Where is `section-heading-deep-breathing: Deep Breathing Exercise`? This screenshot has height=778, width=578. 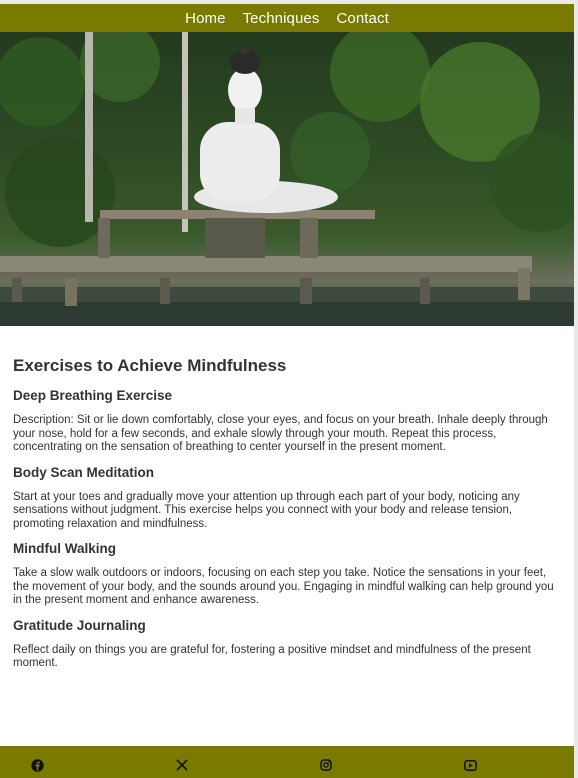
section-heading-deep-breathing: Deep Breathing Exercise is located at coordinates (93, 395).